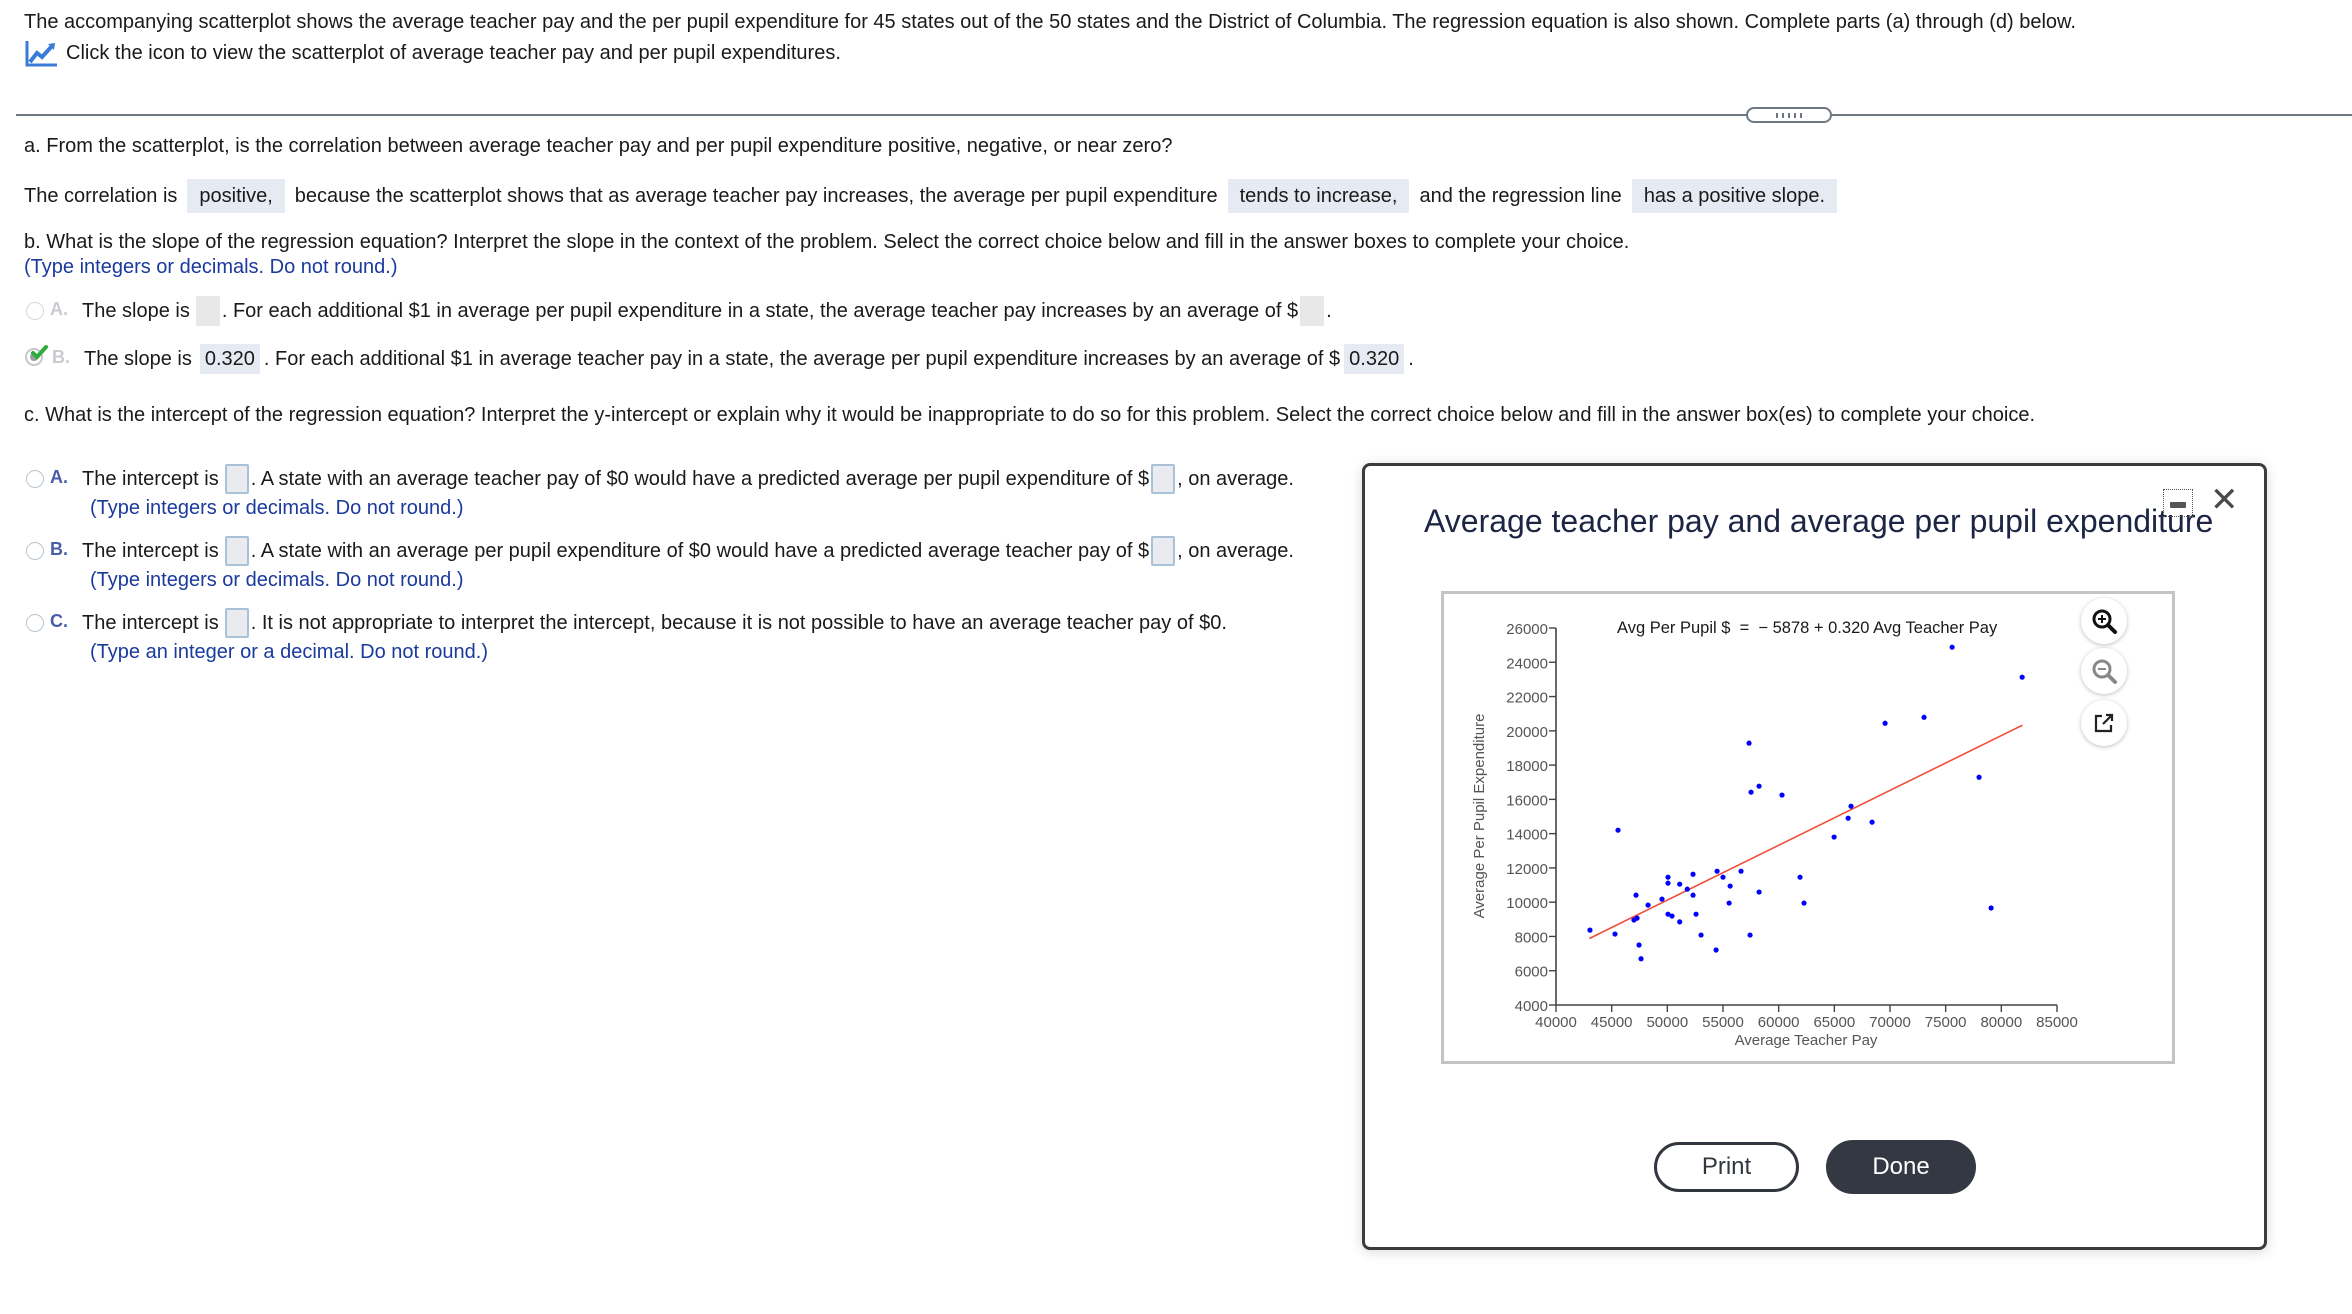  I want to click on x-tick-label: 60000, so click(1779, 1022).